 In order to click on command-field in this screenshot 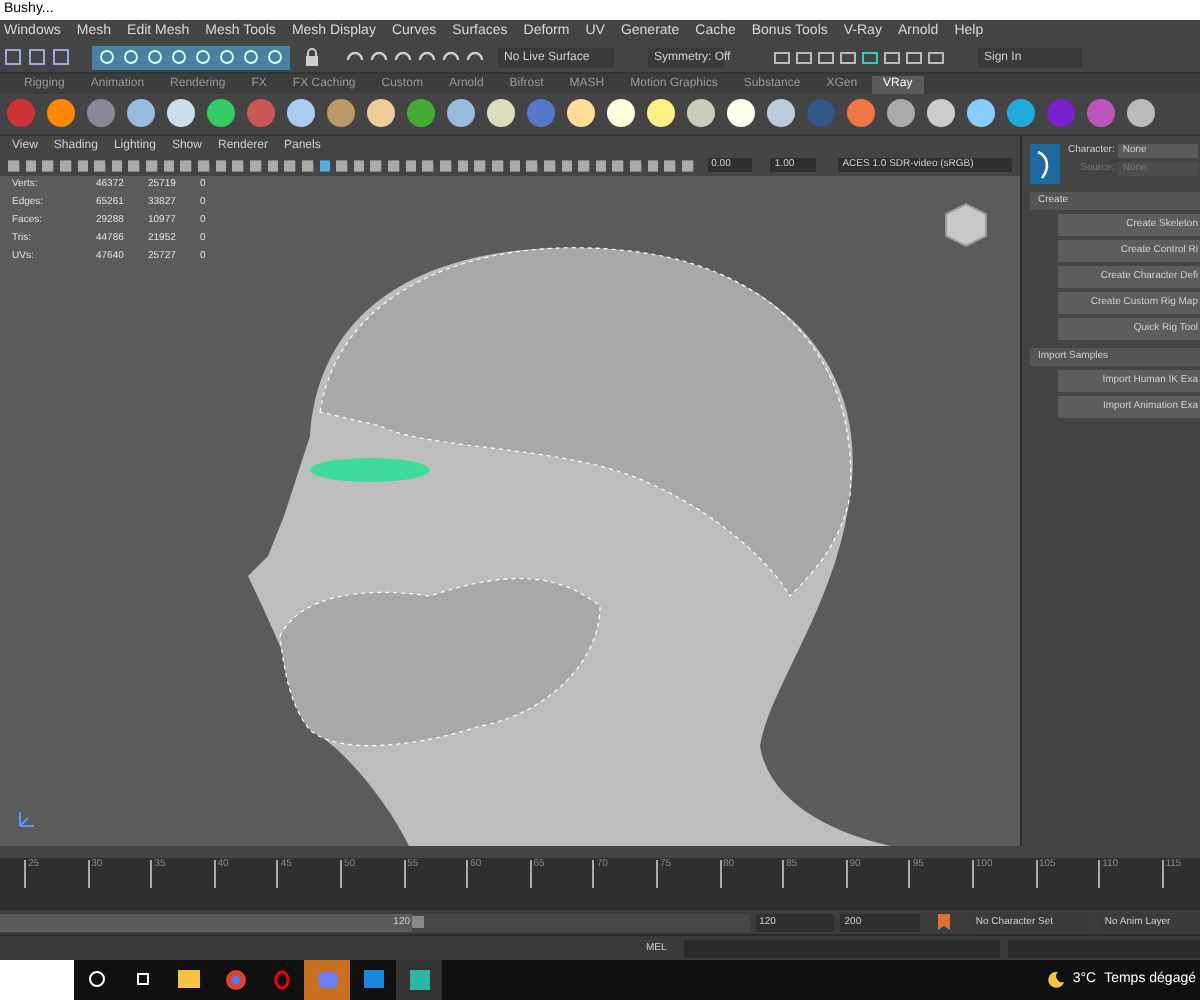, I will do `click(842, 948)`.